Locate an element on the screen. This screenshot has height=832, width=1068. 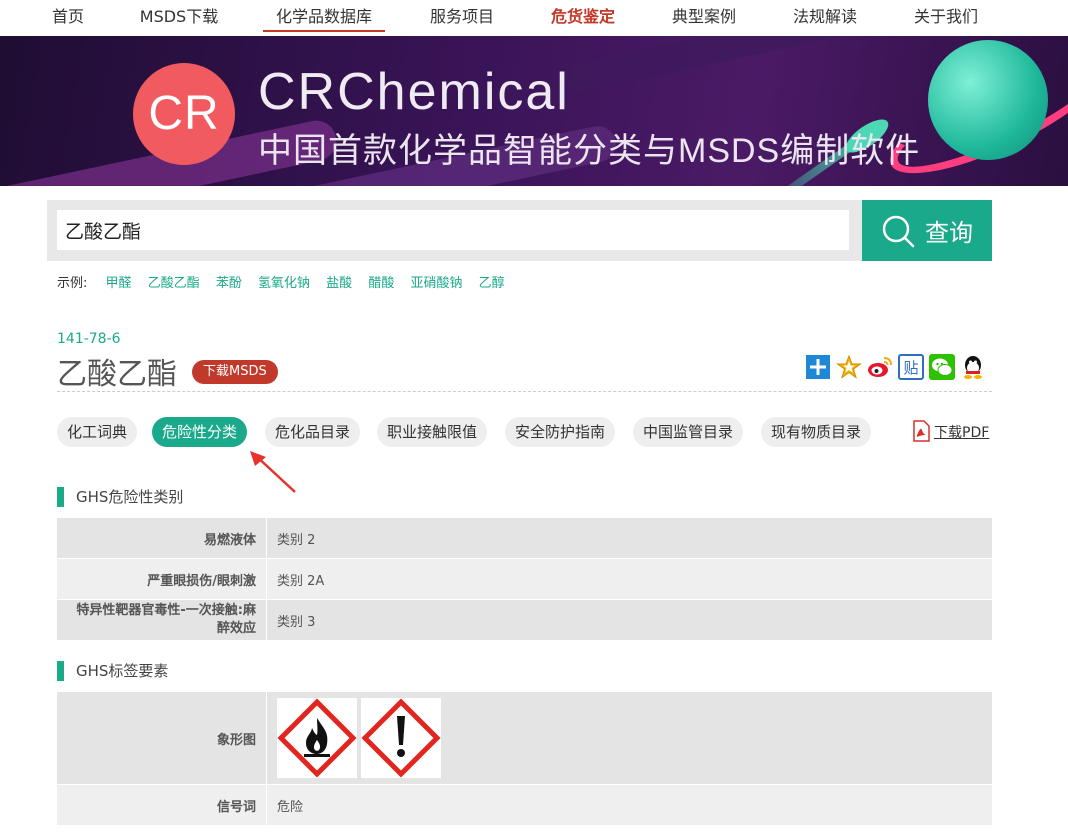
title-divider is located at coordinates (524, 391).